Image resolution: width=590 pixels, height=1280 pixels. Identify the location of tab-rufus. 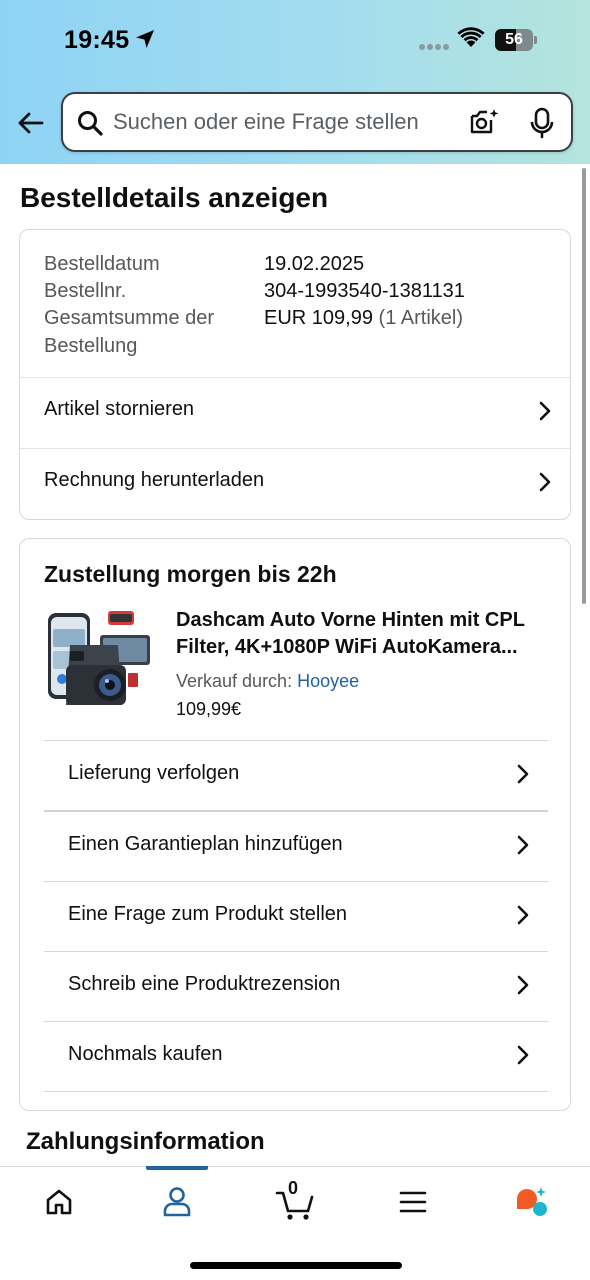
(531, 1203).